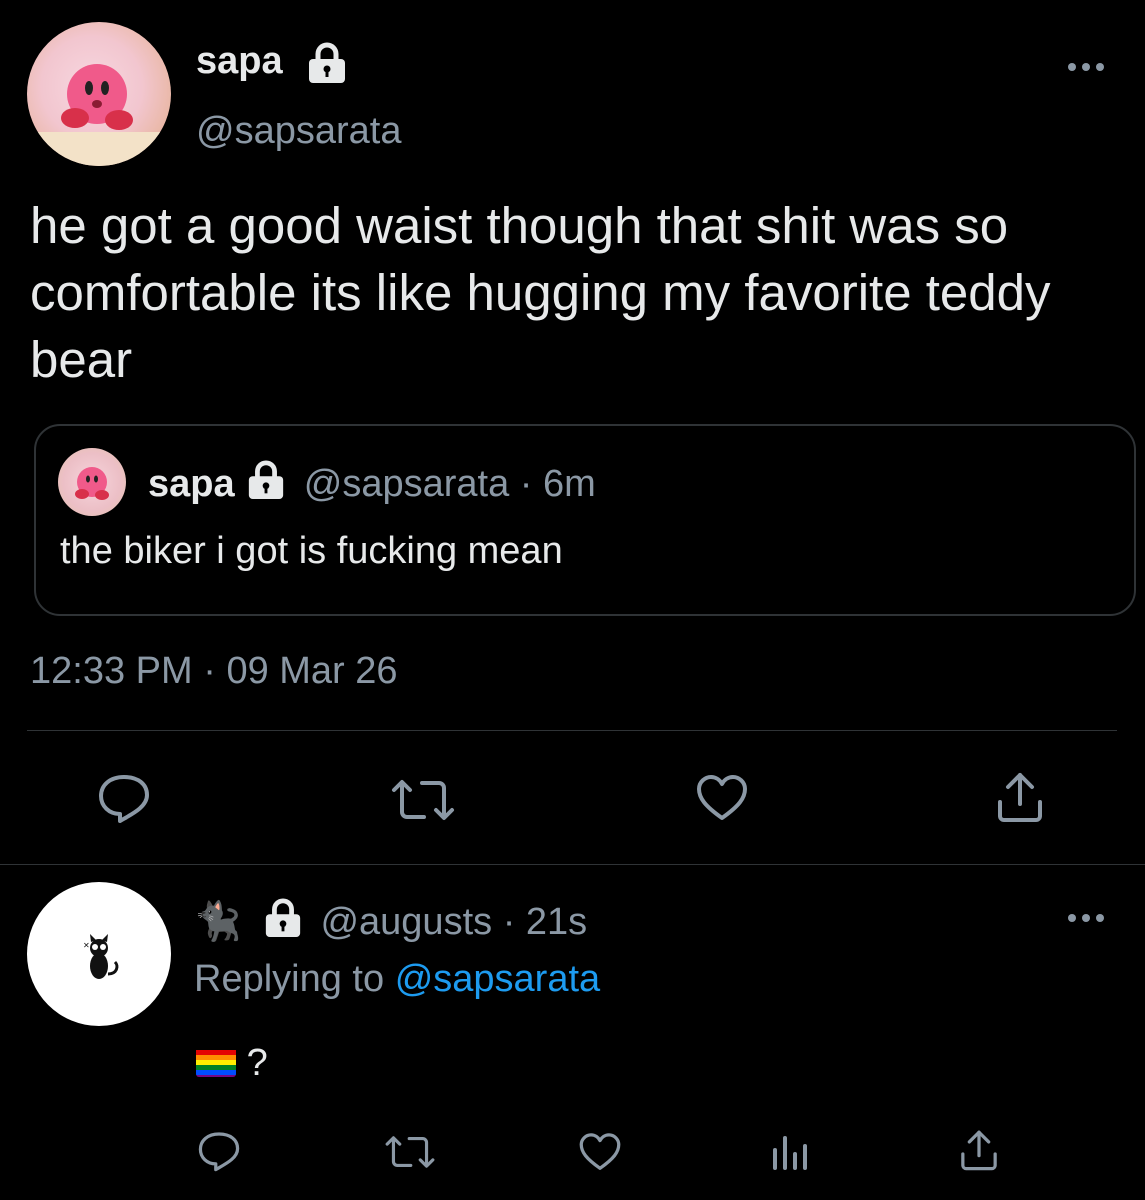 This screenshot has height=1200, width=1145. Describe the element at coordinates (311, 671) in the screenshot. I see `tweet-date: 09 Mar 26` at that location.